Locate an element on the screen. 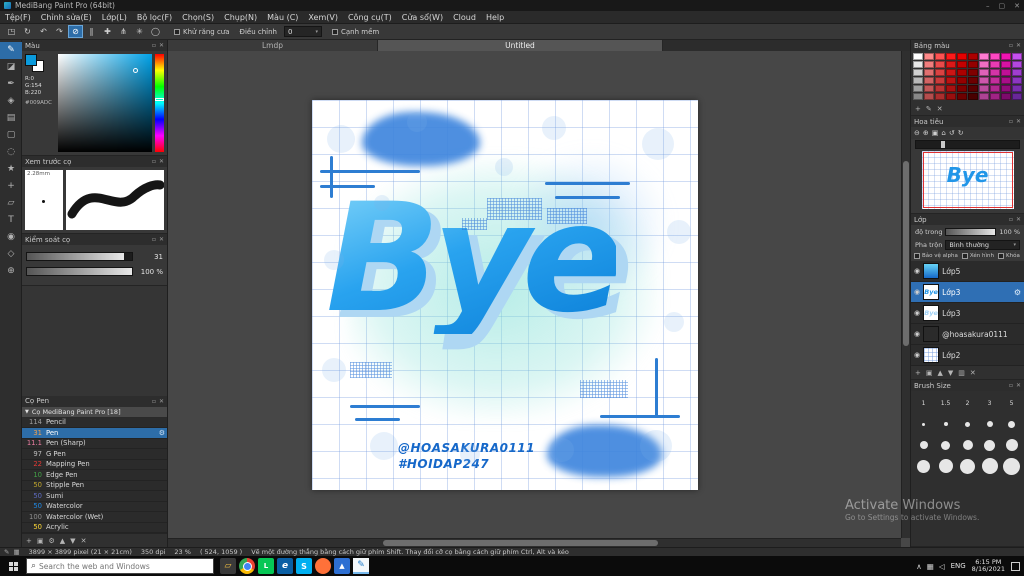  add-brush-icon: + is located at coordinates (29, 541).